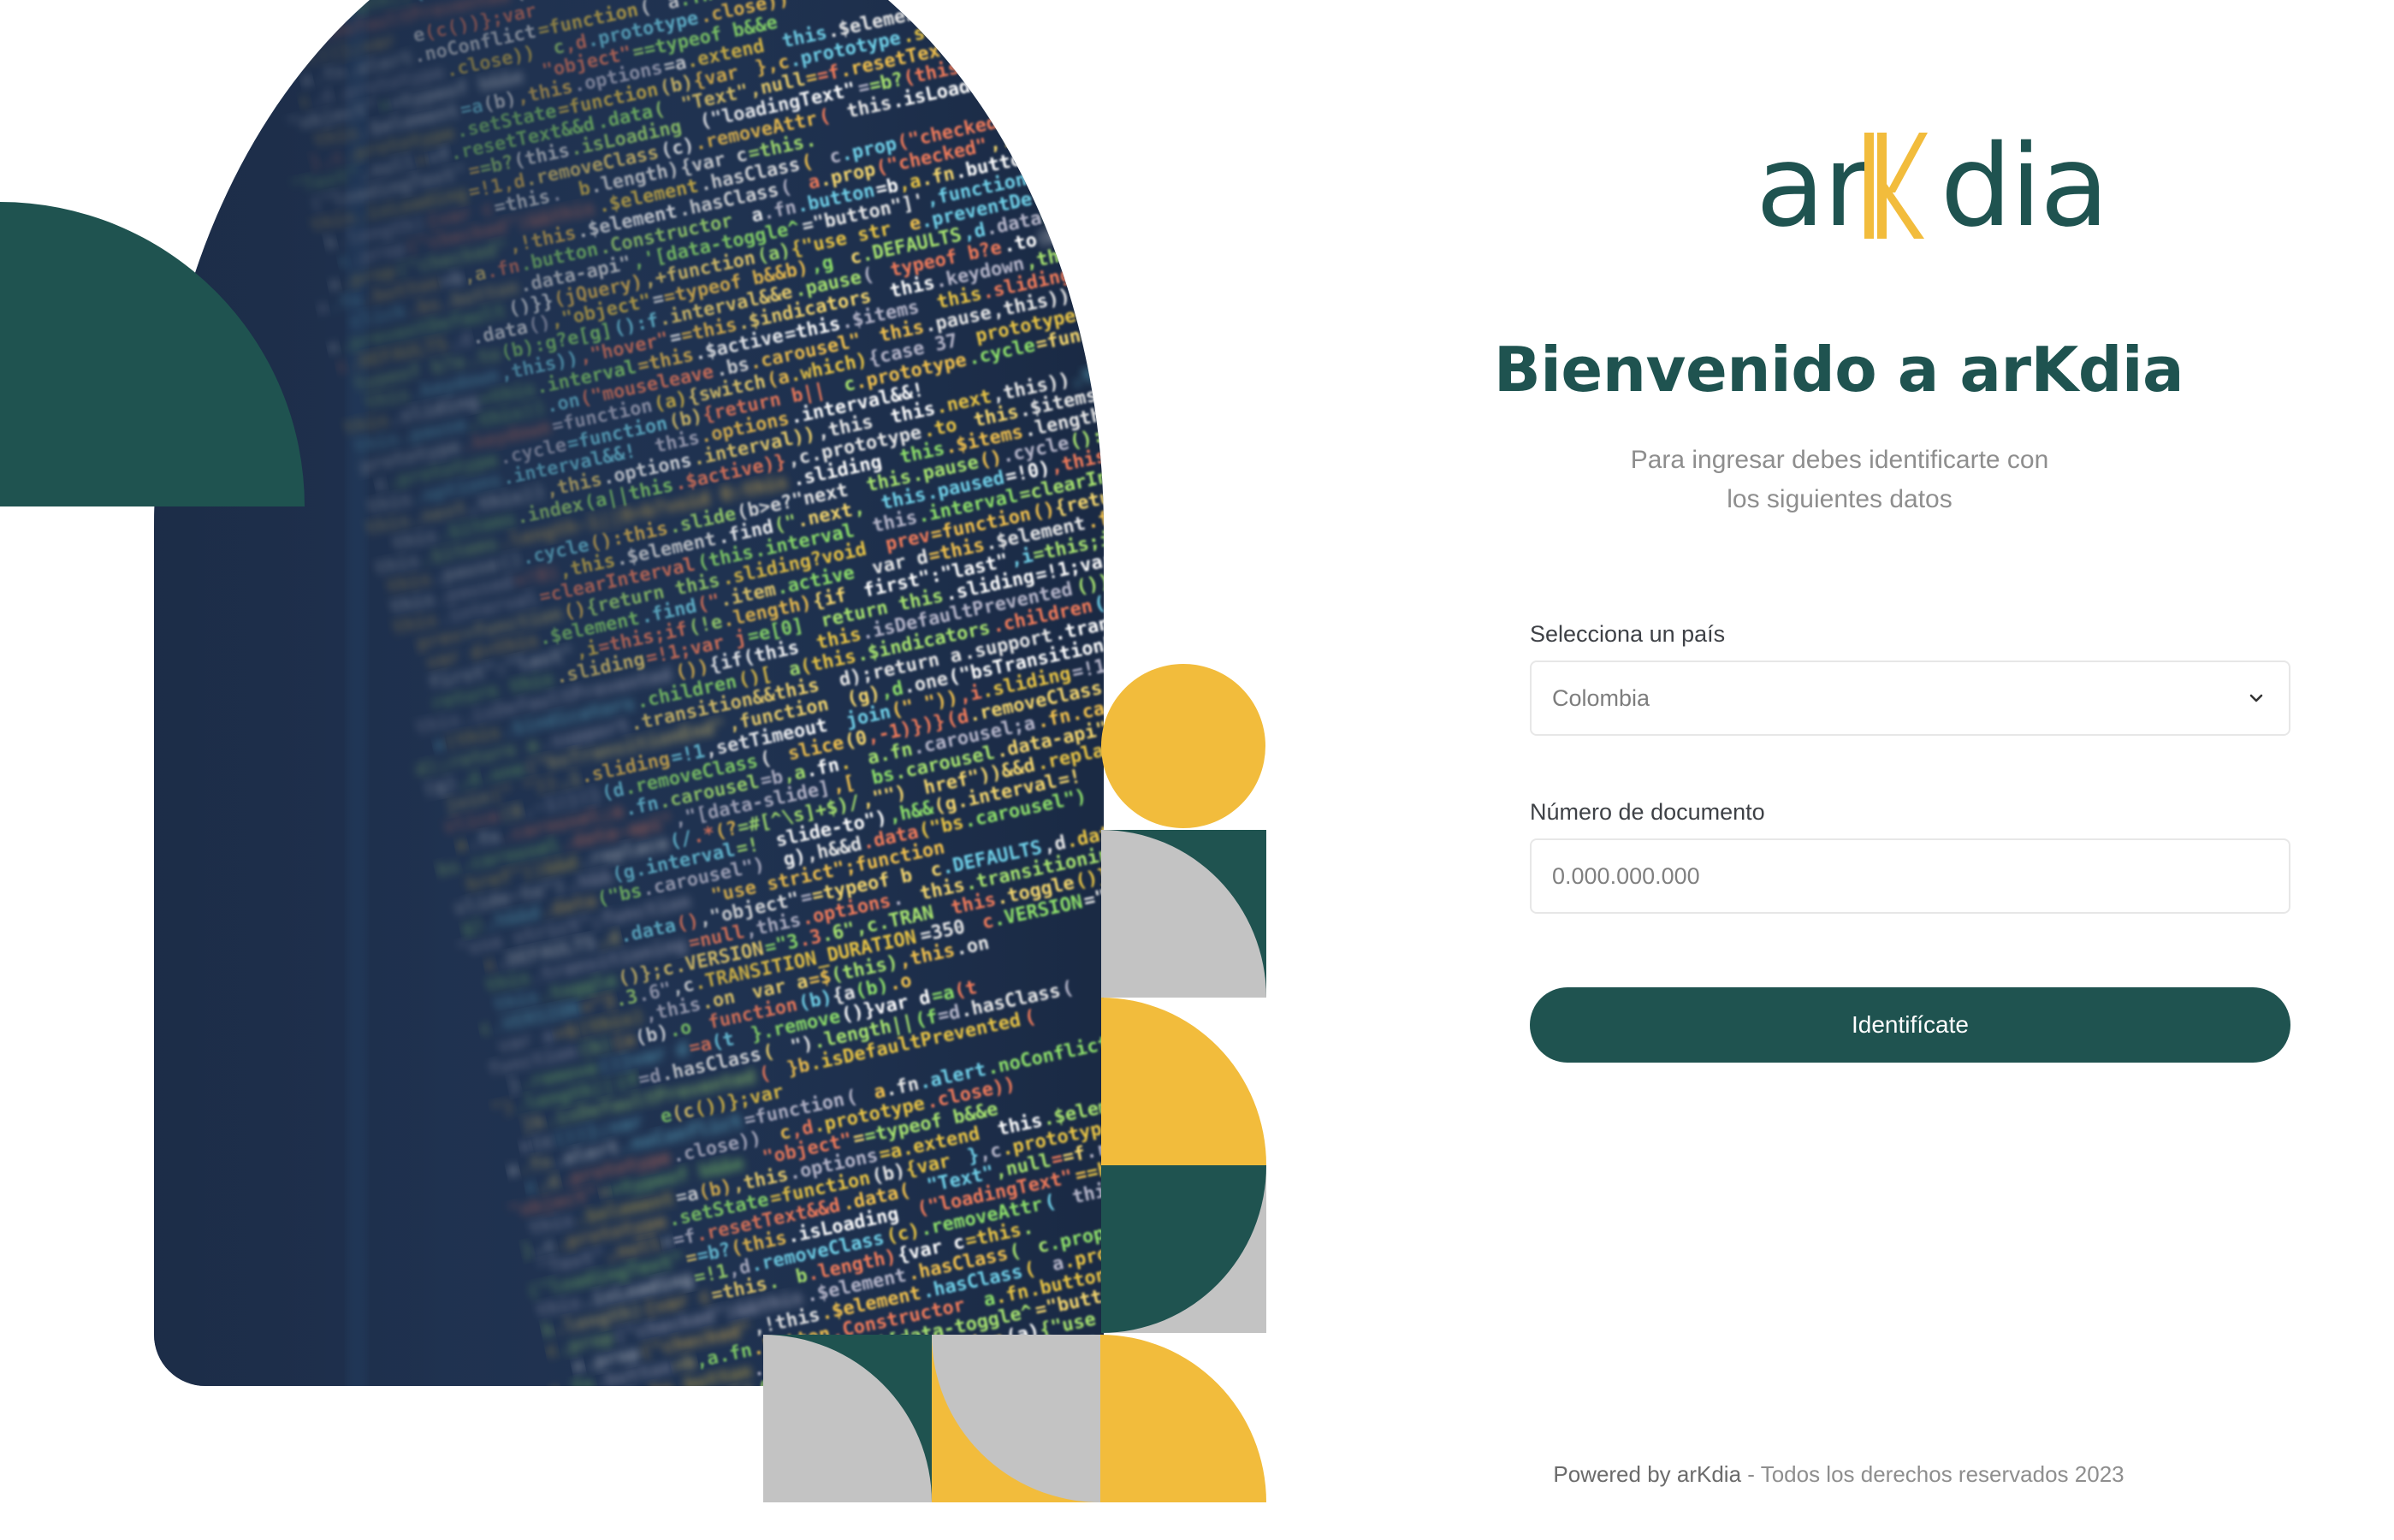 The height and width of the screenshot is (1540, 2394). What do you see at coordinates (1194, 500) in the screenshot?
I see `code-fragment: .item` at bounding box center [1194, 500].